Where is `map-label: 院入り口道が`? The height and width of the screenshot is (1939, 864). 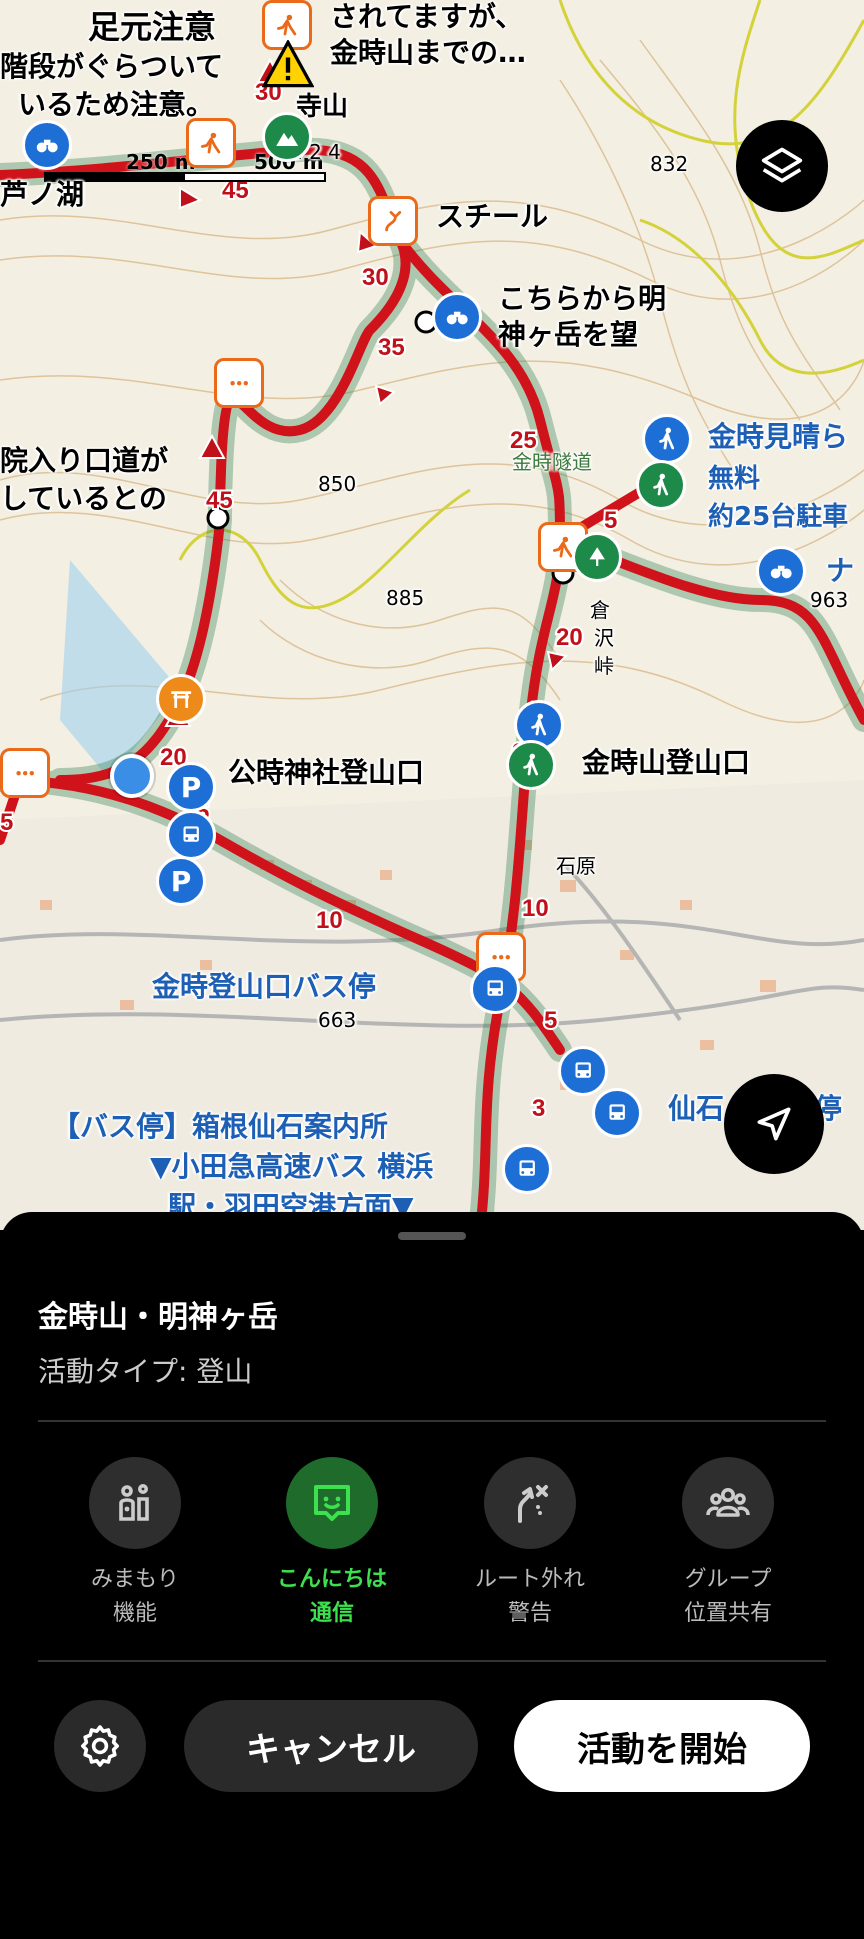
map-label: 院入り口道が is located at coordinates (84, 461).